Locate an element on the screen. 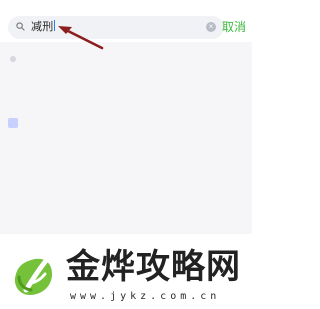  watermark-title: 金烨攻略网 is located at coordinates (153, 267).